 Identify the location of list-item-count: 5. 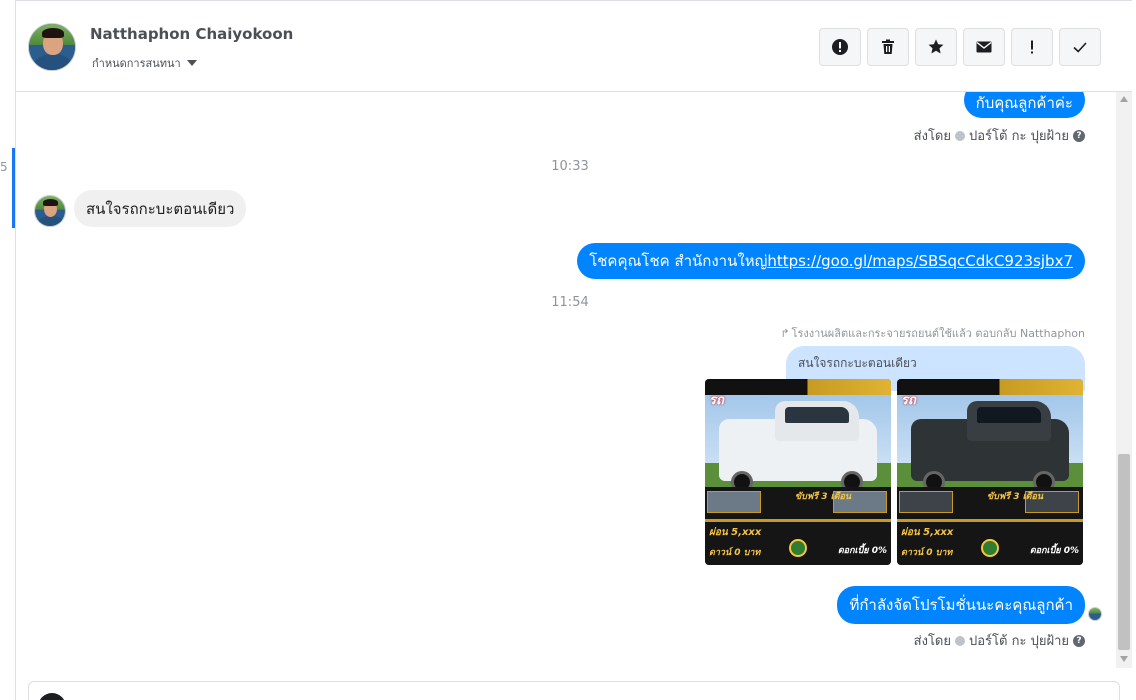
(4, 167).